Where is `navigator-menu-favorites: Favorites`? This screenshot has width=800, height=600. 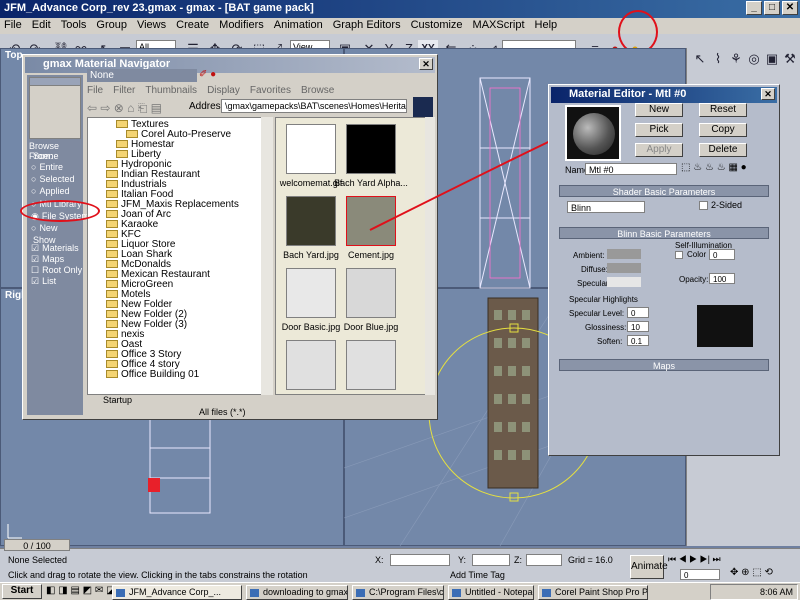 navigator-menu-favorites: Favorites is located at coordinates (270, 90).